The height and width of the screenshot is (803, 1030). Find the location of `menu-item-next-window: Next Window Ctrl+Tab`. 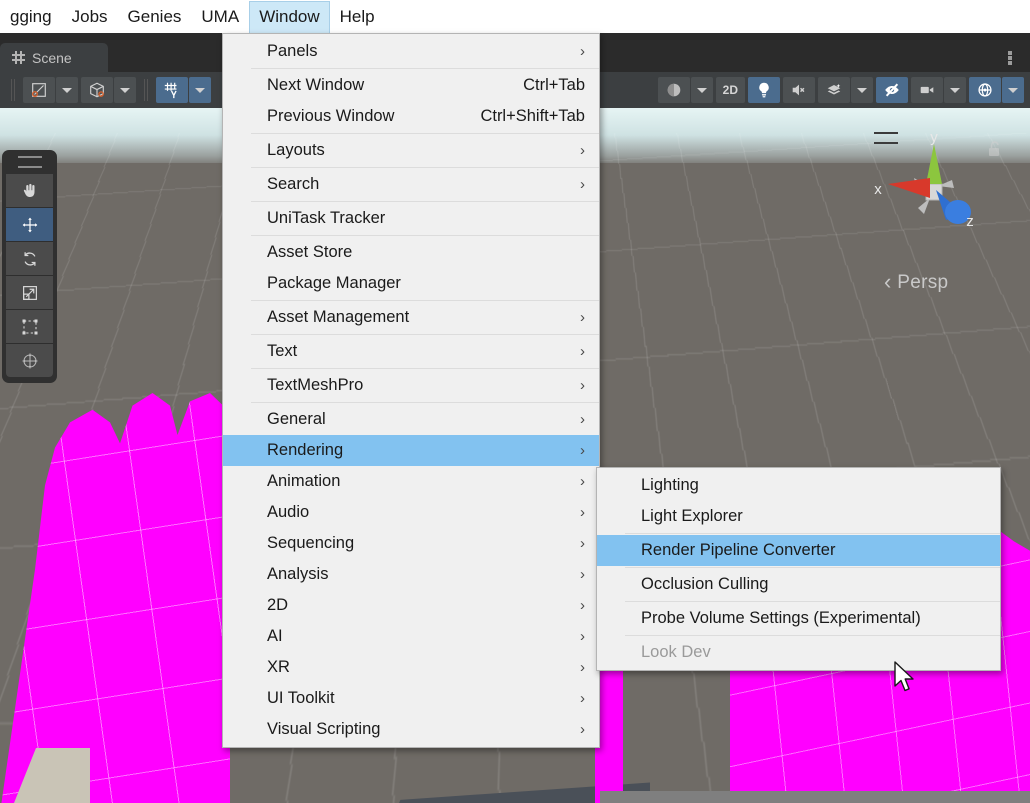

menu-item-next-window: Next Window Ctrl+Tab is located at coordinates (411, 85).